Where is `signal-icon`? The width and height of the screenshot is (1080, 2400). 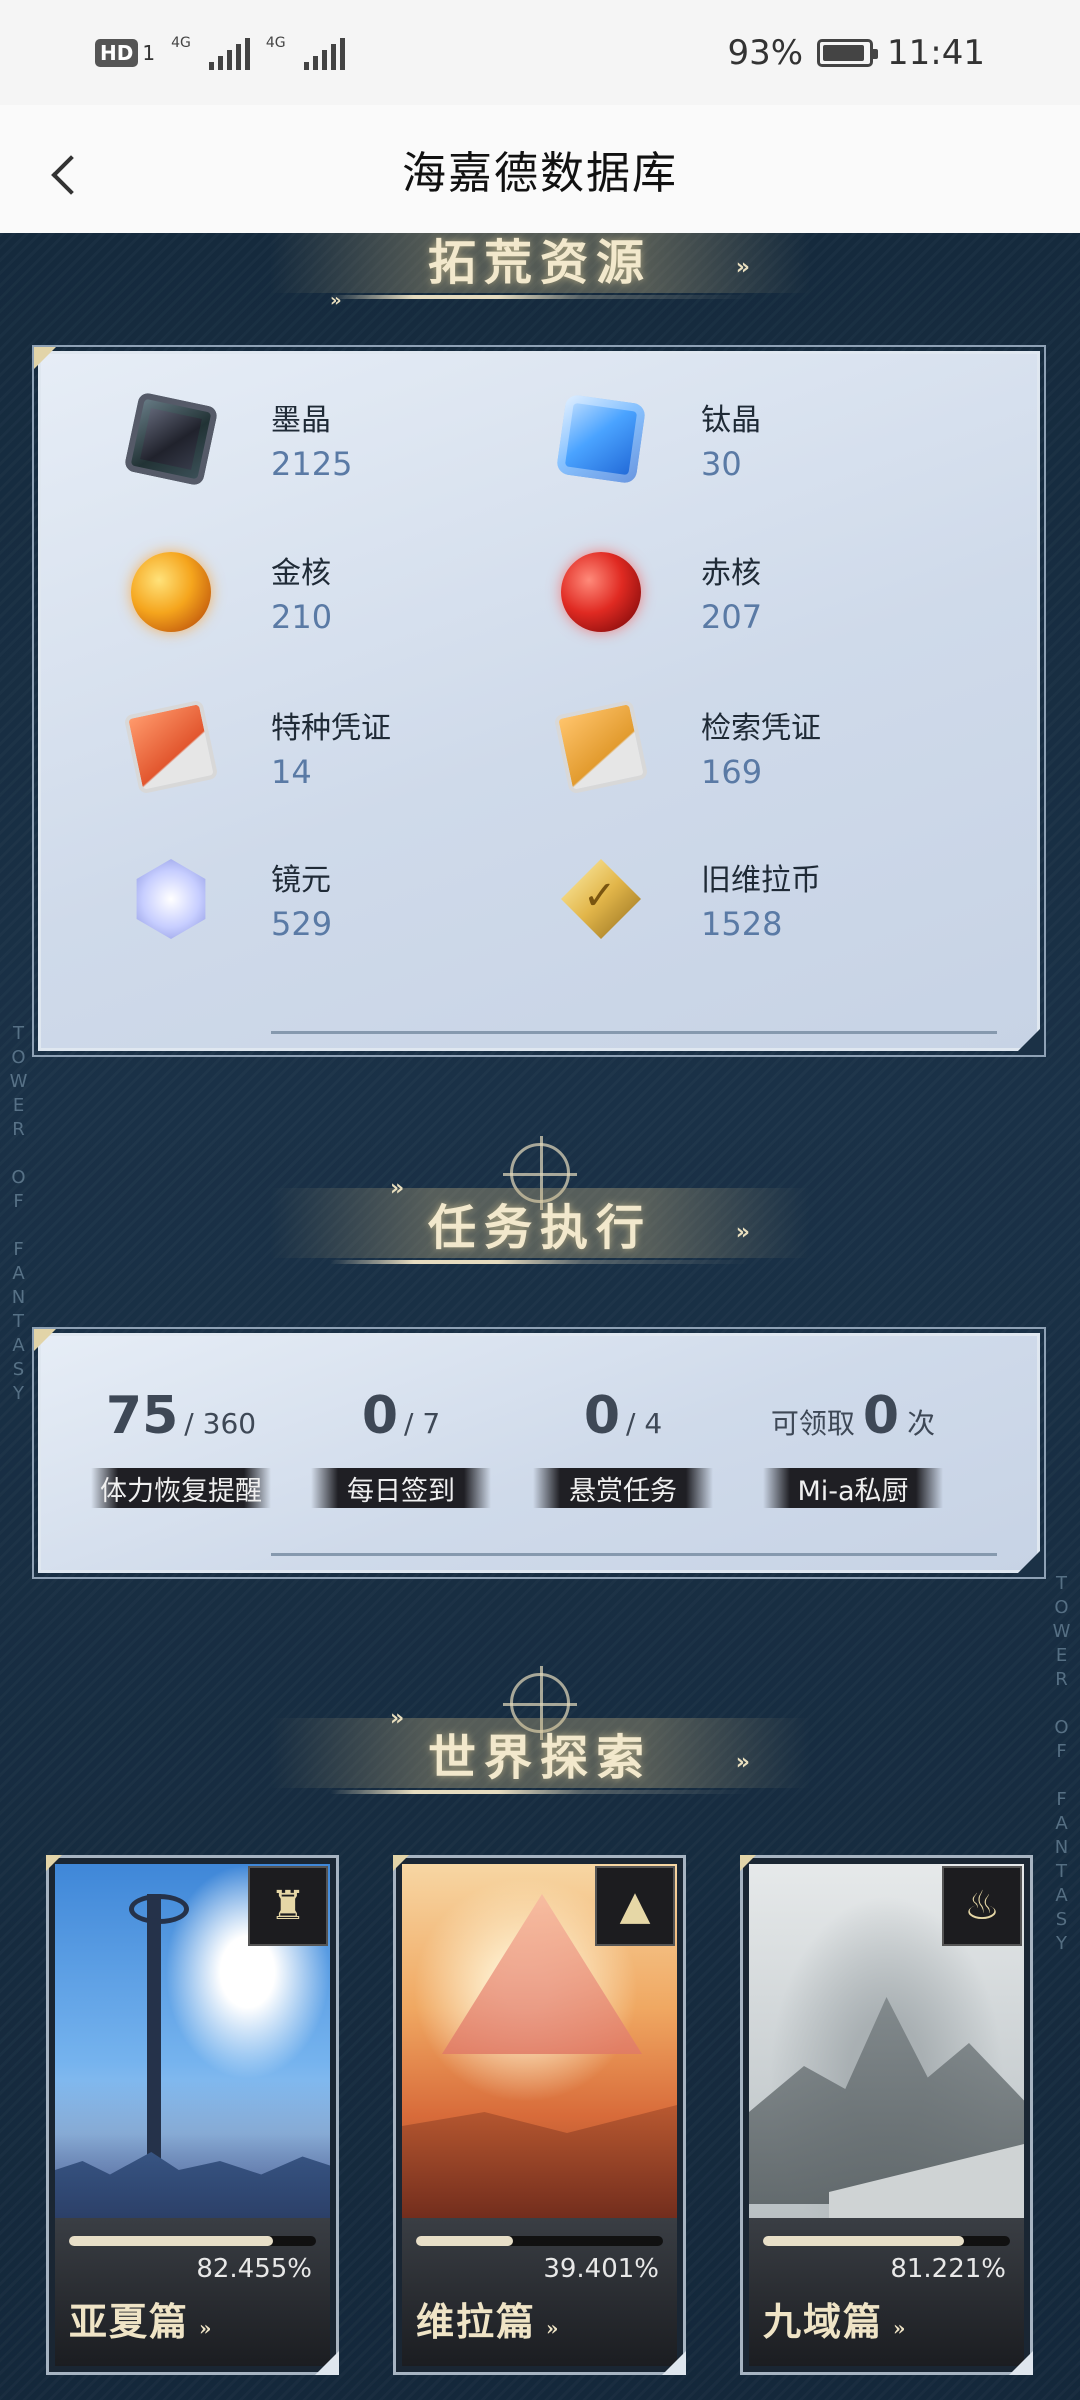 signal-icon is located at coordinates (229, 53).